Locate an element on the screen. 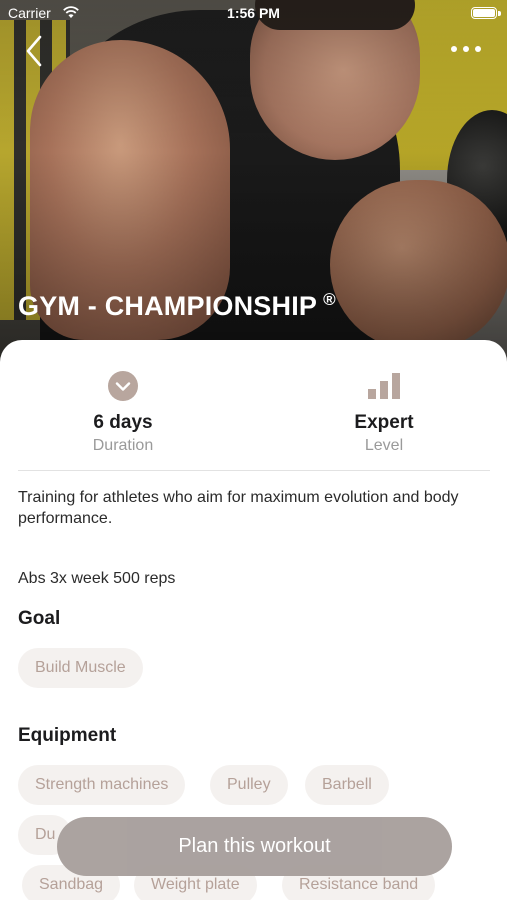 This screenshot has height=900, width=507. equipment-chip: Barbell is located at coordinates (347, 785).